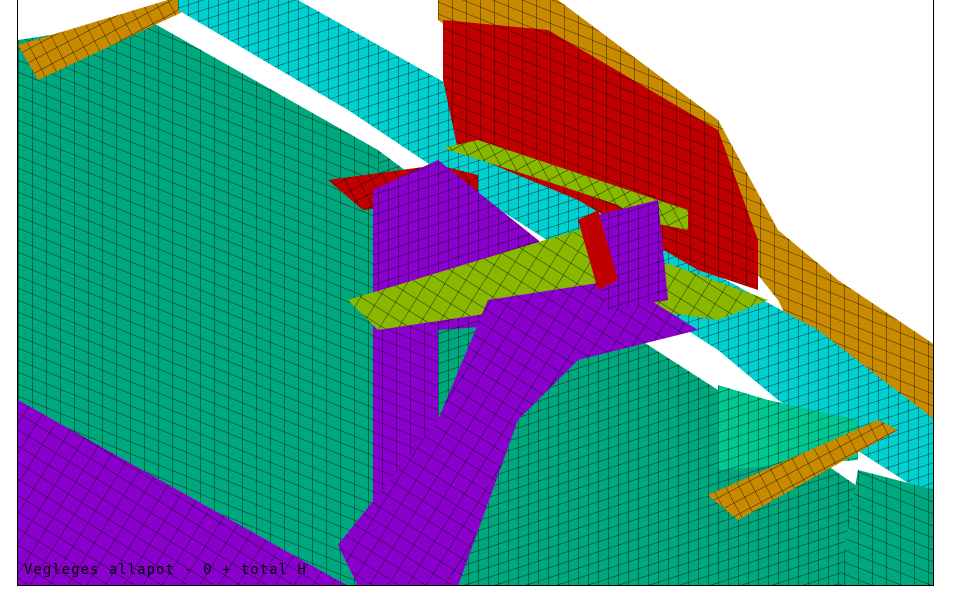 Image resolution: width=962 pixels, height=605 pixels. Describe the element at coordinates (165, 570) in the screenshot. I see `model-status-text: Vegleges allapot - 0 + total H` at that location.